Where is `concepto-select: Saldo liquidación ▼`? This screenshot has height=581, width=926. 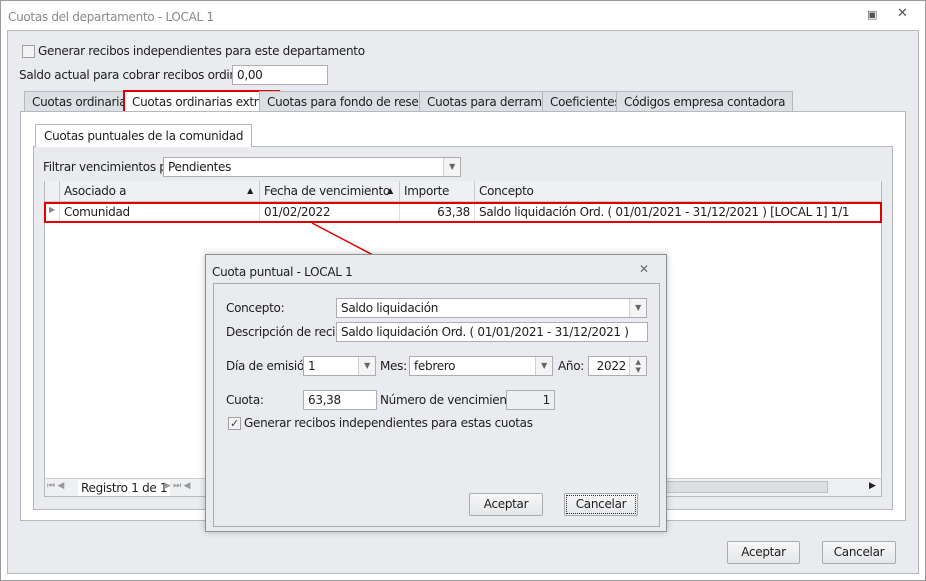 concepto-select: Saldo liquidación ▼ is located at coordinates (491, 308).